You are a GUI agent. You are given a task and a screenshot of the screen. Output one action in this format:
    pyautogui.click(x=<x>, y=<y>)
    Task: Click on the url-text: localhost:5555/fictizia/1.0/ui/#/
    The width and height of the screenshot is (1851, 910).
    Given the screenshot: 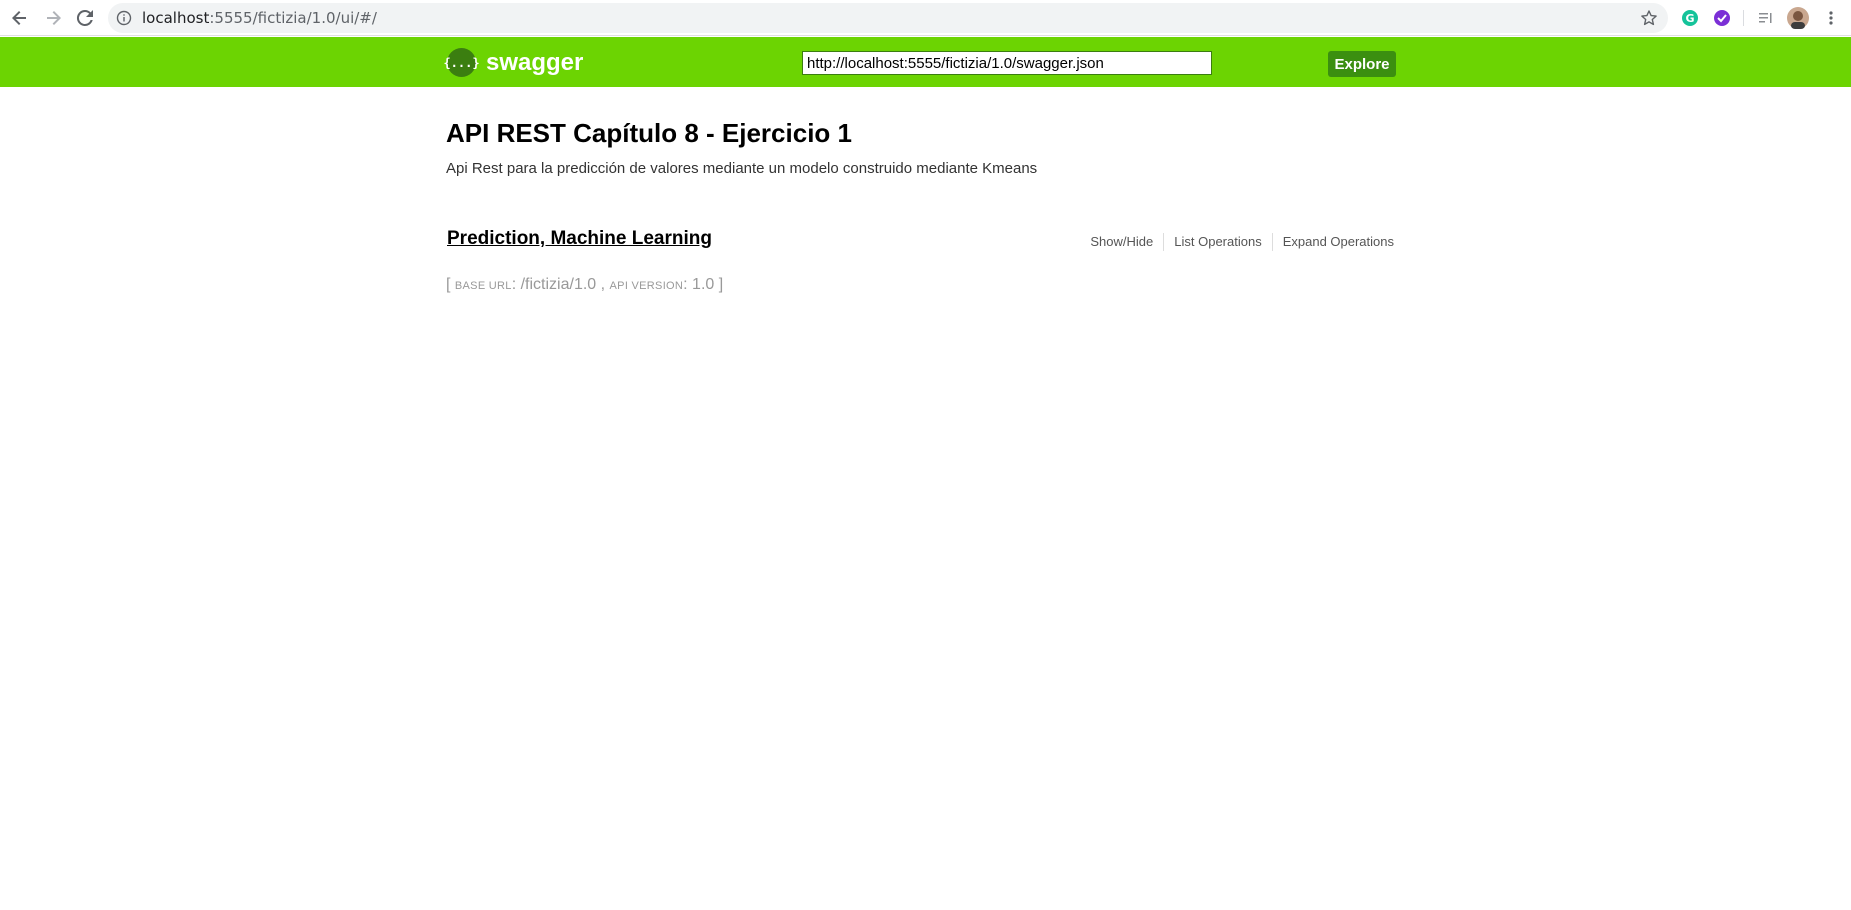 What is the action you would take?
    pyautogui.click(x=259, y=18)
    